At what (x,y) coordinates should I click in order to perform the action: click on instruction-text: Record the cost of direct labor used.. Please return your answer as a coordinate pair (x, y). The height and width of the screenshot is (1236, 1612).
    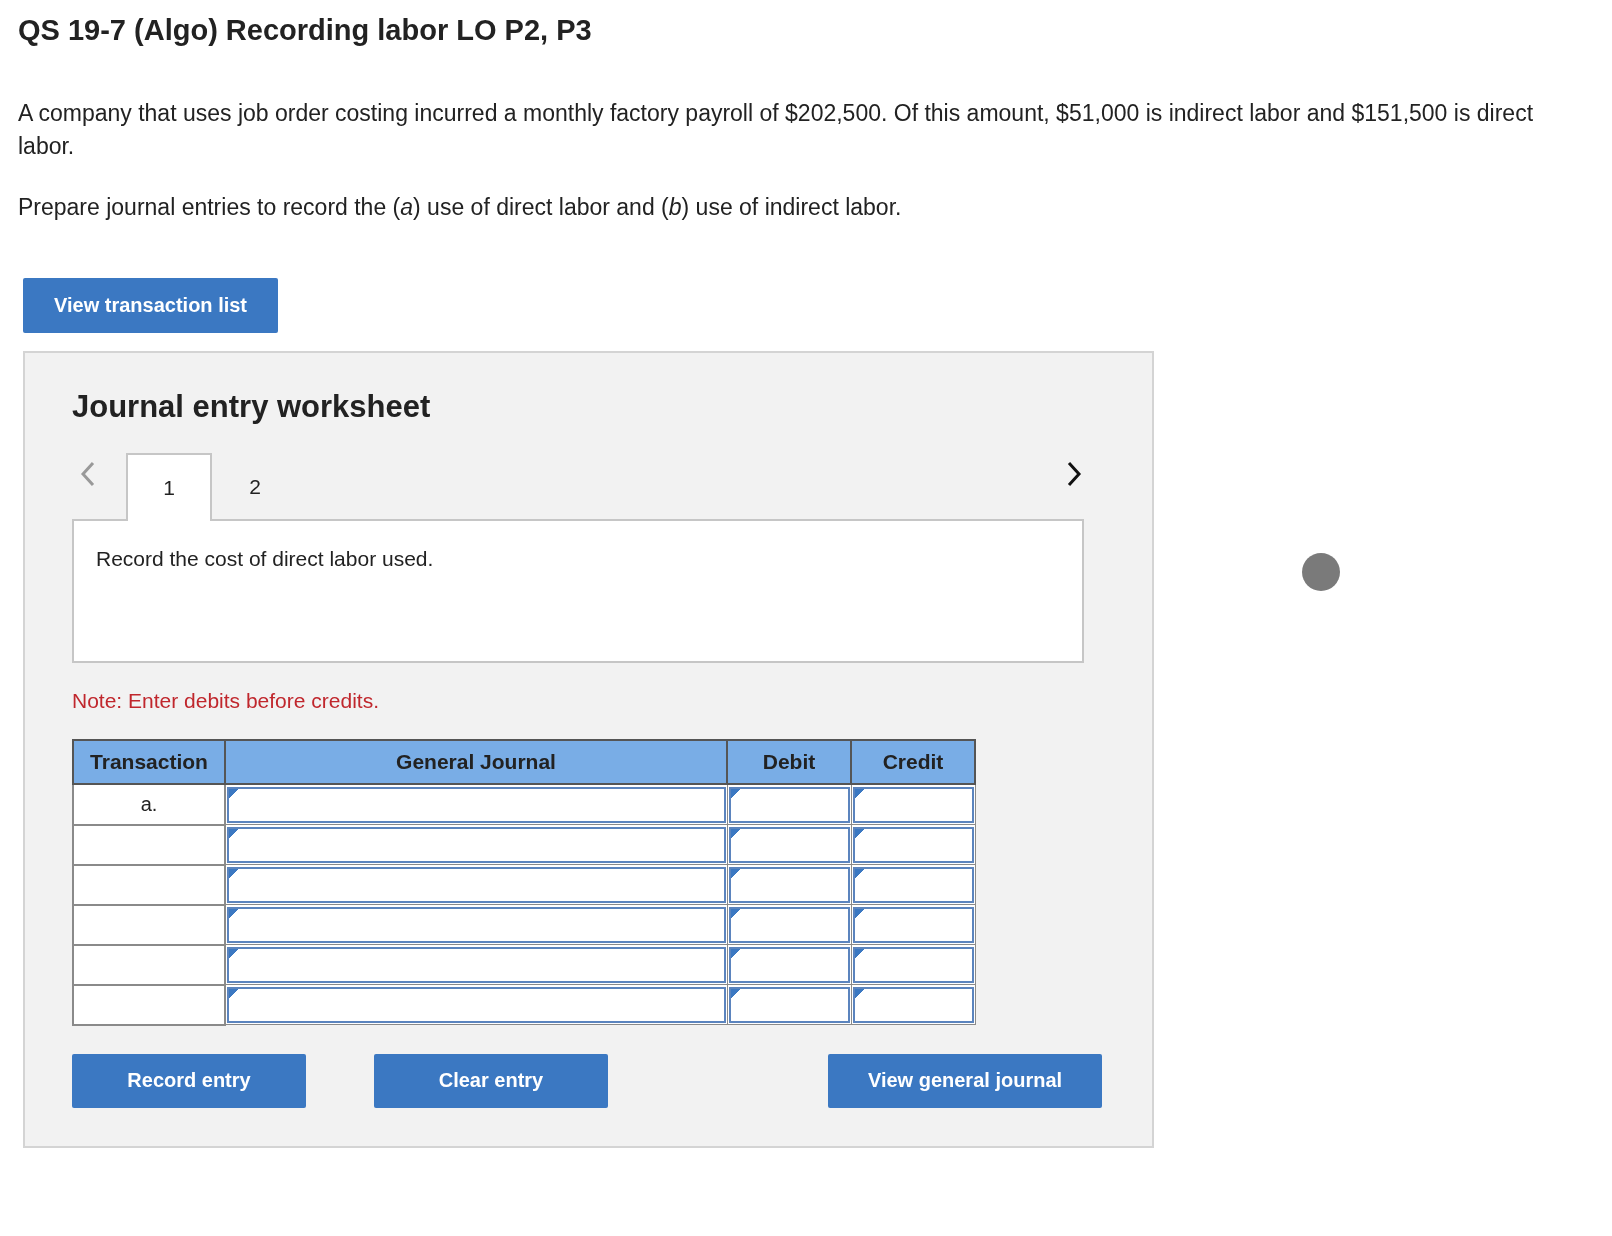
    Looking at the image, I should click on (578, 591).